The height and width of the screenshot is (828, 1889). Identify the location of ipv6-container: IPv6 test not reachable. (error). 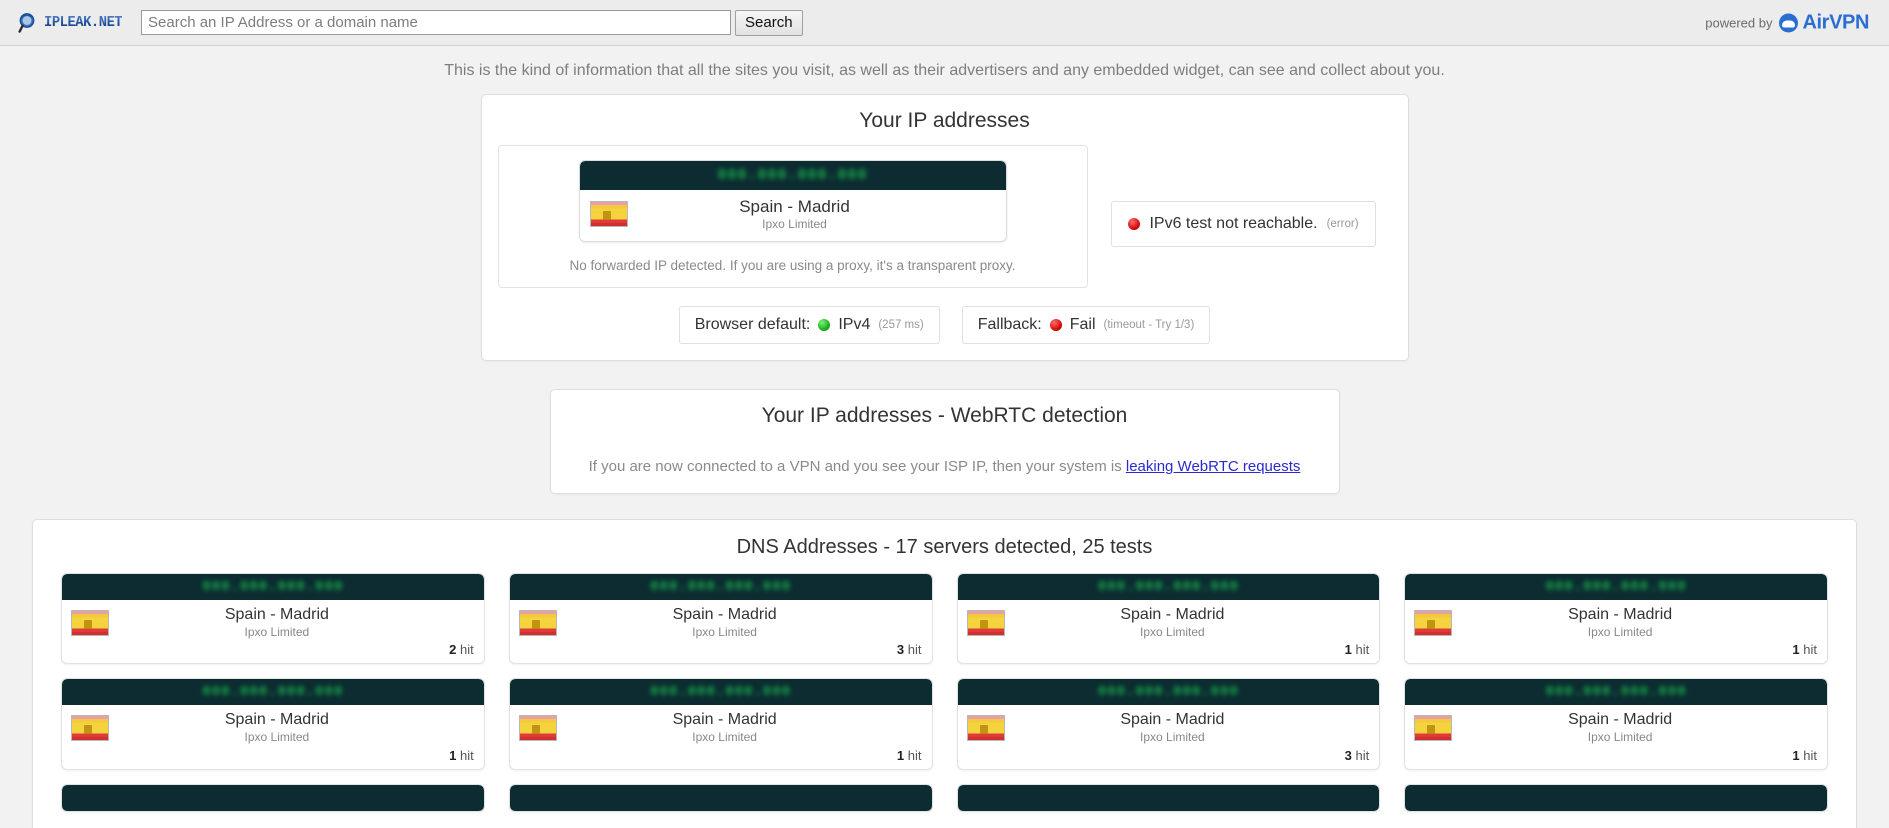
(1244, 196).